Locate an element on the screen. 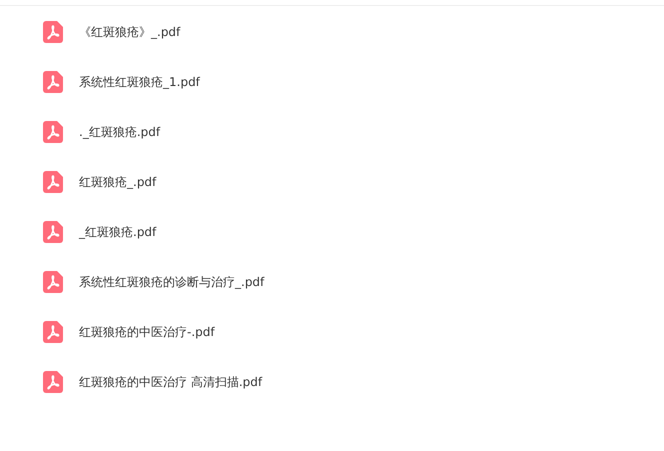  file-name: 红斑狼疮的中医治疗-.pdf is located at coordinates (147, 332).